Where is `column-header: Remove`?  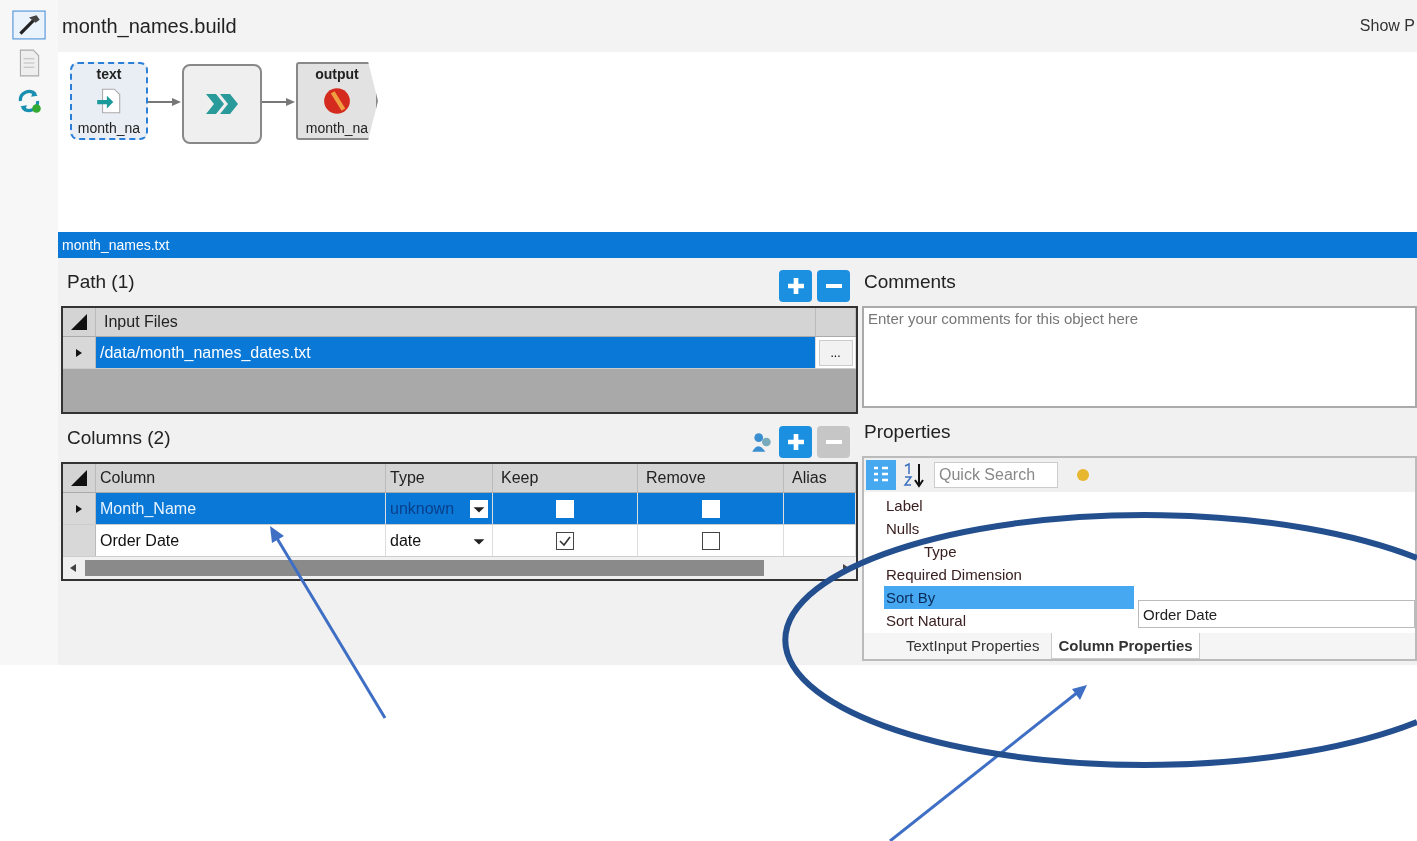
column-header: Remove is located at coordinates (711, 478).